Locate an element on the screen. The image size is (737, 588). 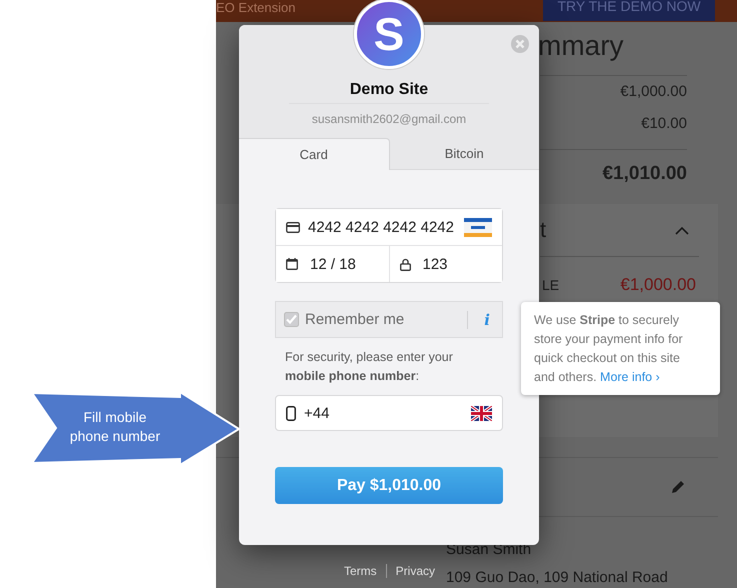
section-title: t is located at coordinates (543, 230).